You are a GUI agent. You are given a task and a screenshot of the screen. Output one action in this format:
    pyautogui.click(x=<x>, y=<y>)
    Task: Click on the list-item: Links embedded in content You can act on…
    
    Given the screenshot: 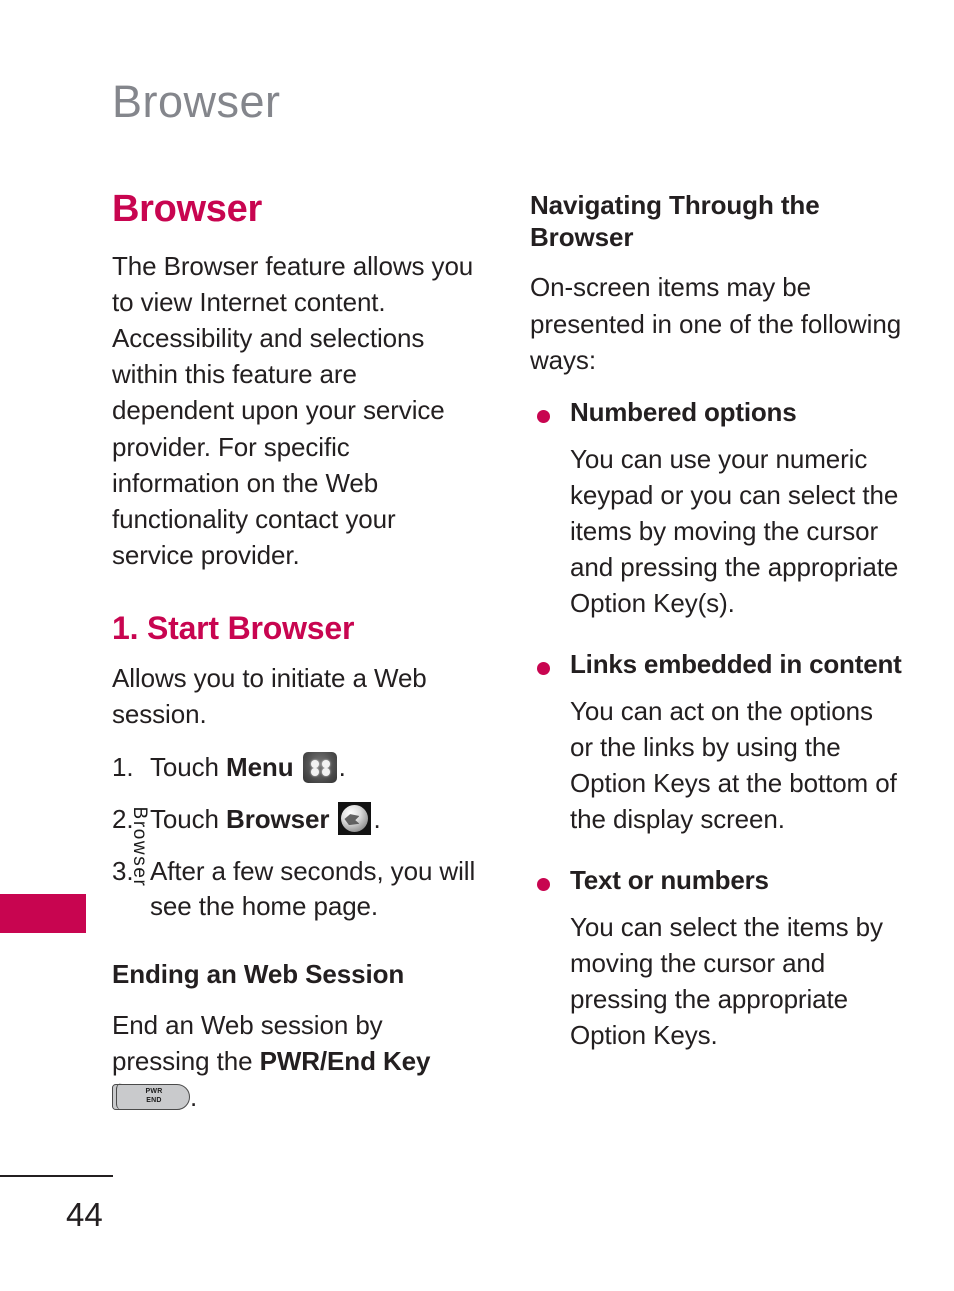 What is the action you would take?
    pyautogui.click(x=716, y=743)
    